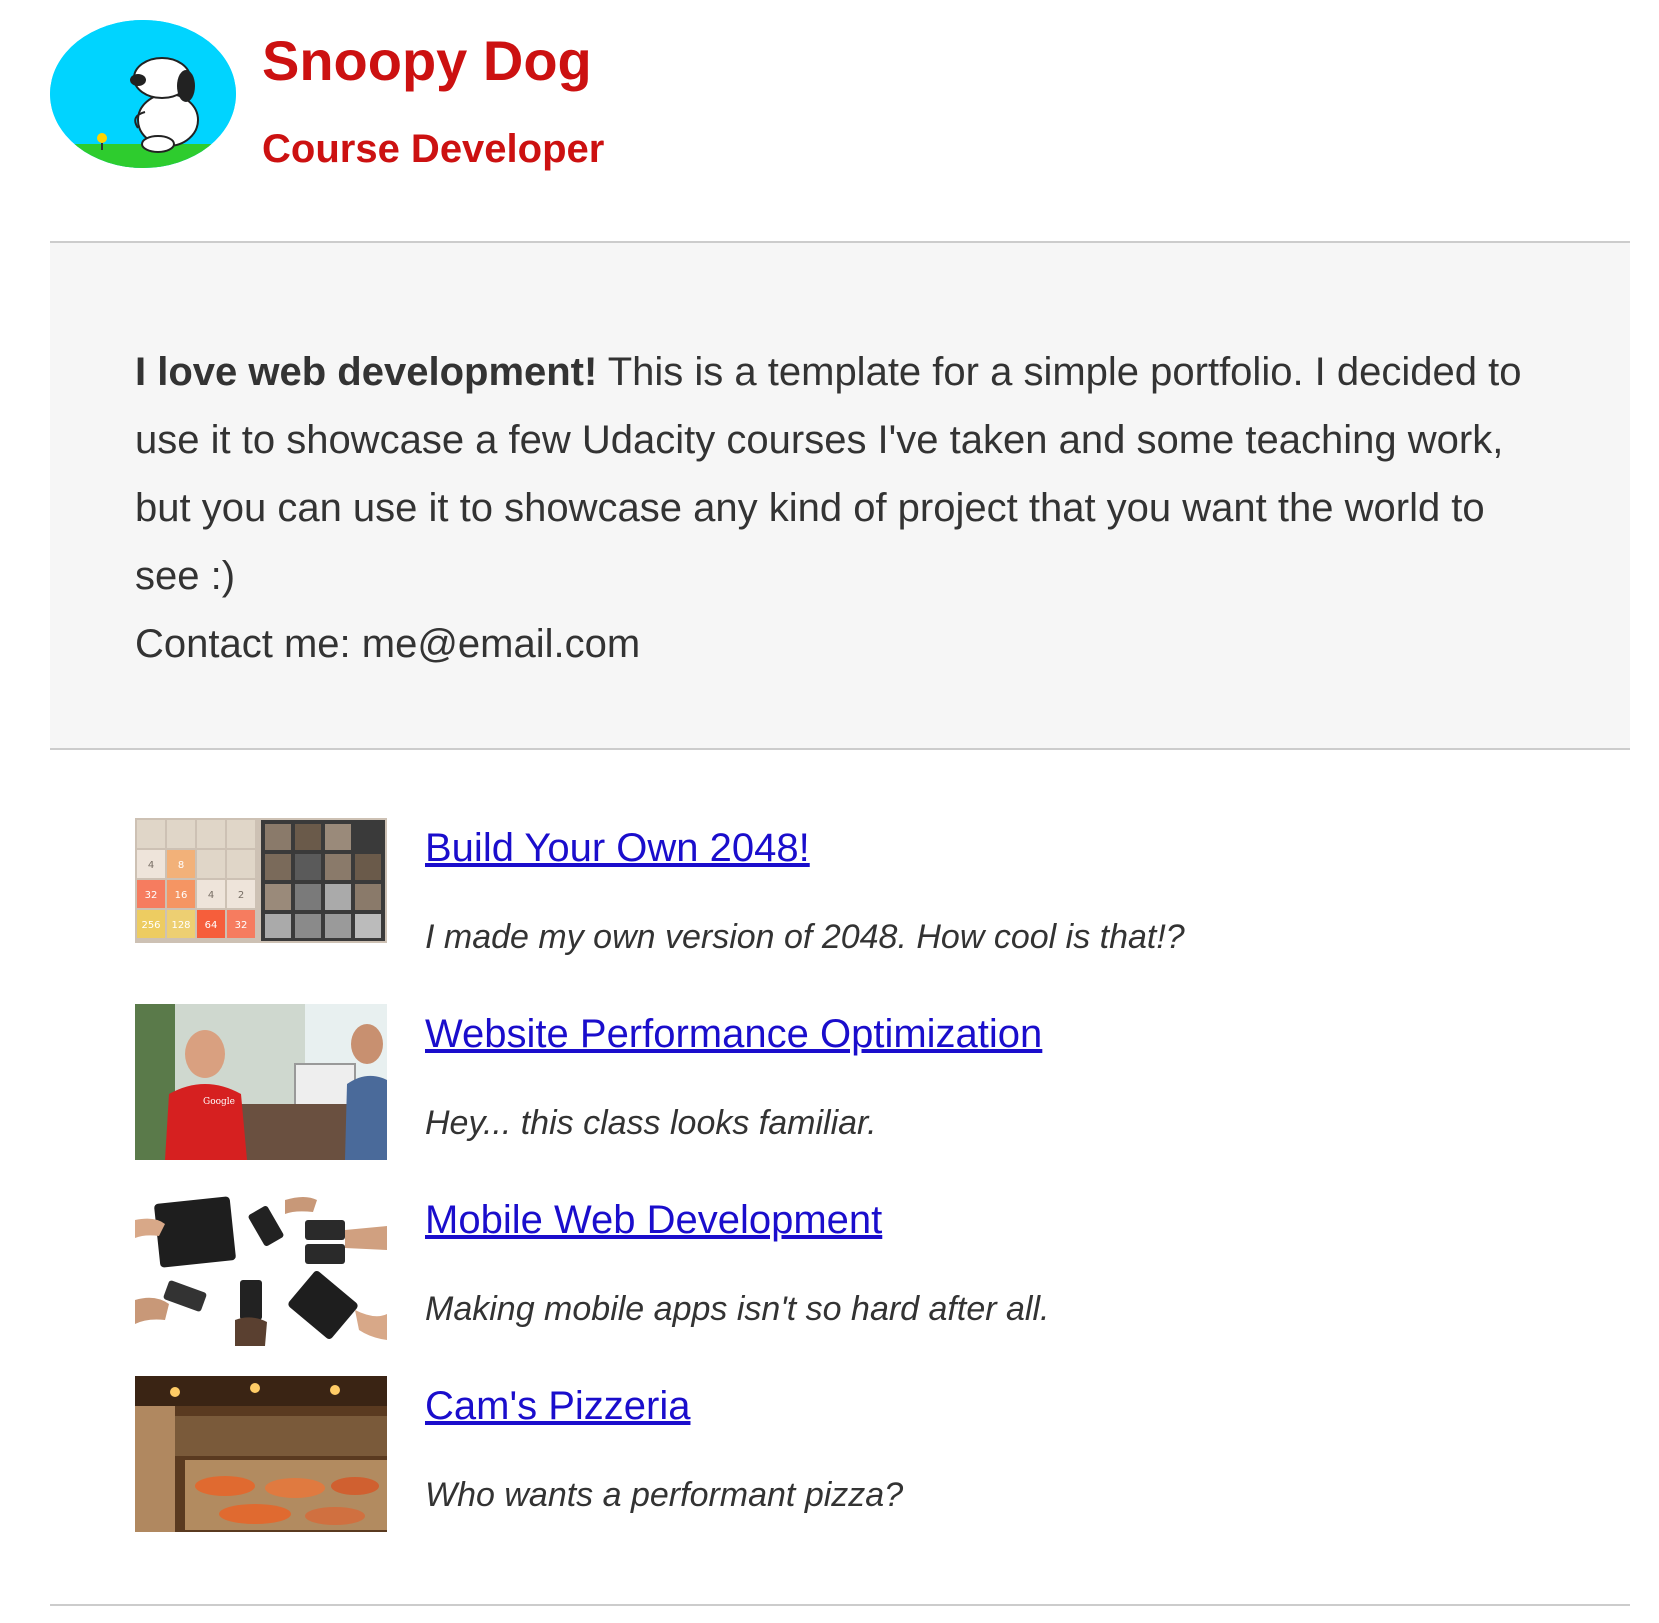 The height and width of the screenshot is (1623, 1659). I want to click on tile-label: 256, so click(150, 925).